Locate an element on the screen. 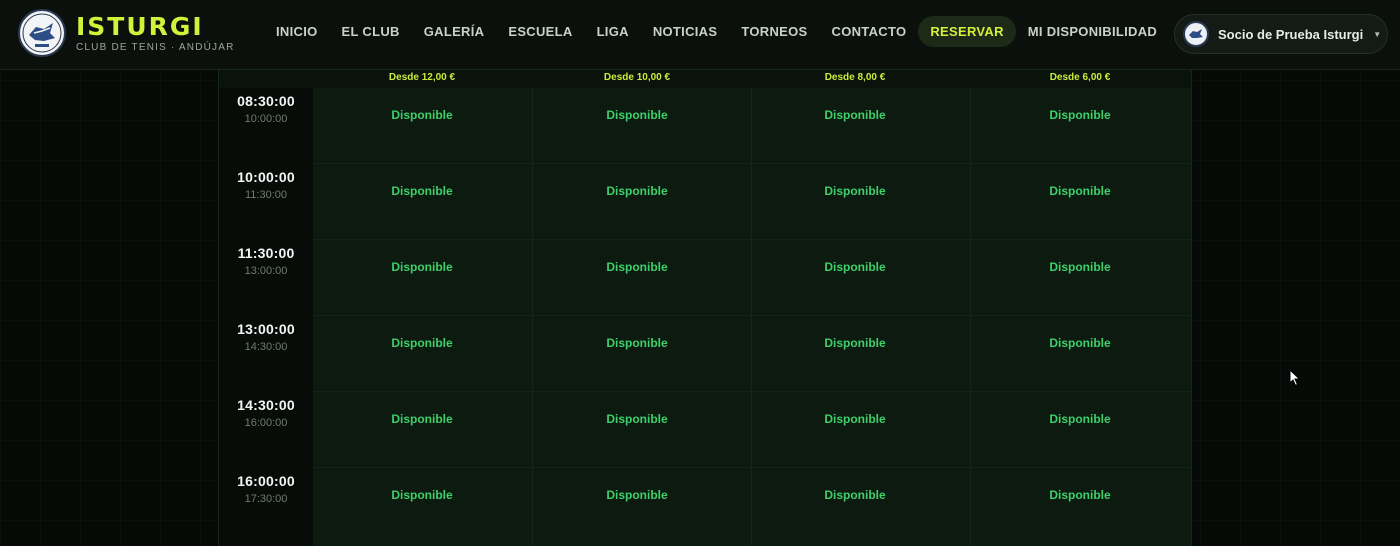 The width and height of the screenshot is (1400, 546). slot-start-time: 08:30:00 is located at coordinates (266, 101).